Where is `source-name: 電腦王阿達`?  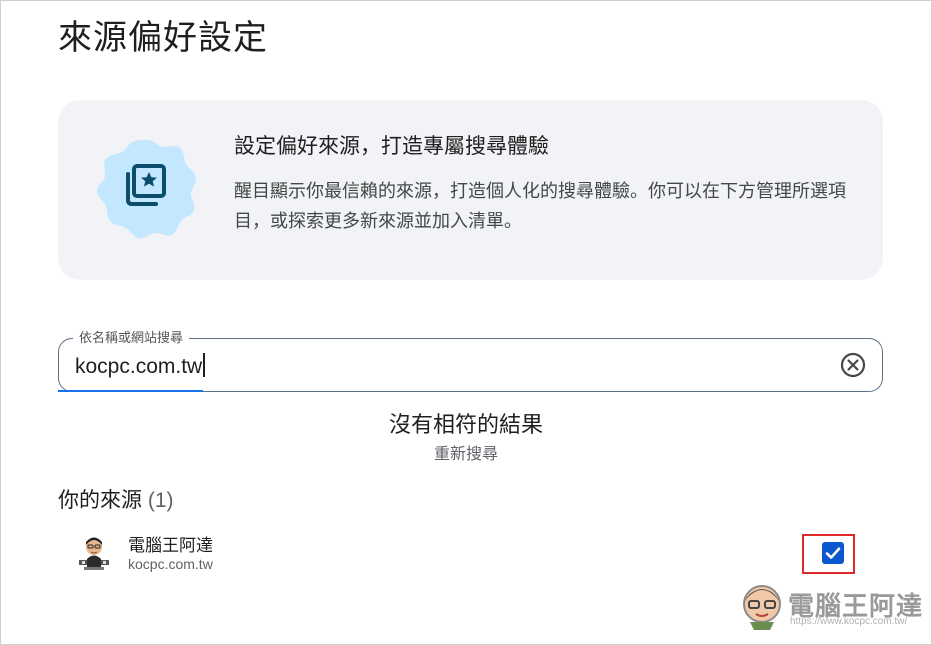
source-name: 電腦王阿達 is located at coordinates (170, 545).